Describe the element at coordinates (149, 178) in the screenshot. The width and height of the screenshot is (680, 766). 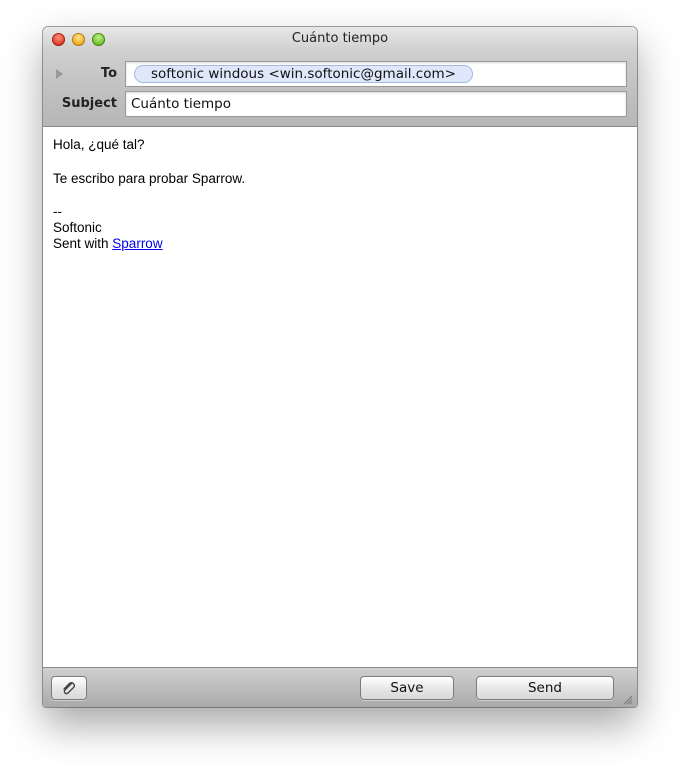
I see `body-line: Te escribo para probar Sparrow.` at that location.